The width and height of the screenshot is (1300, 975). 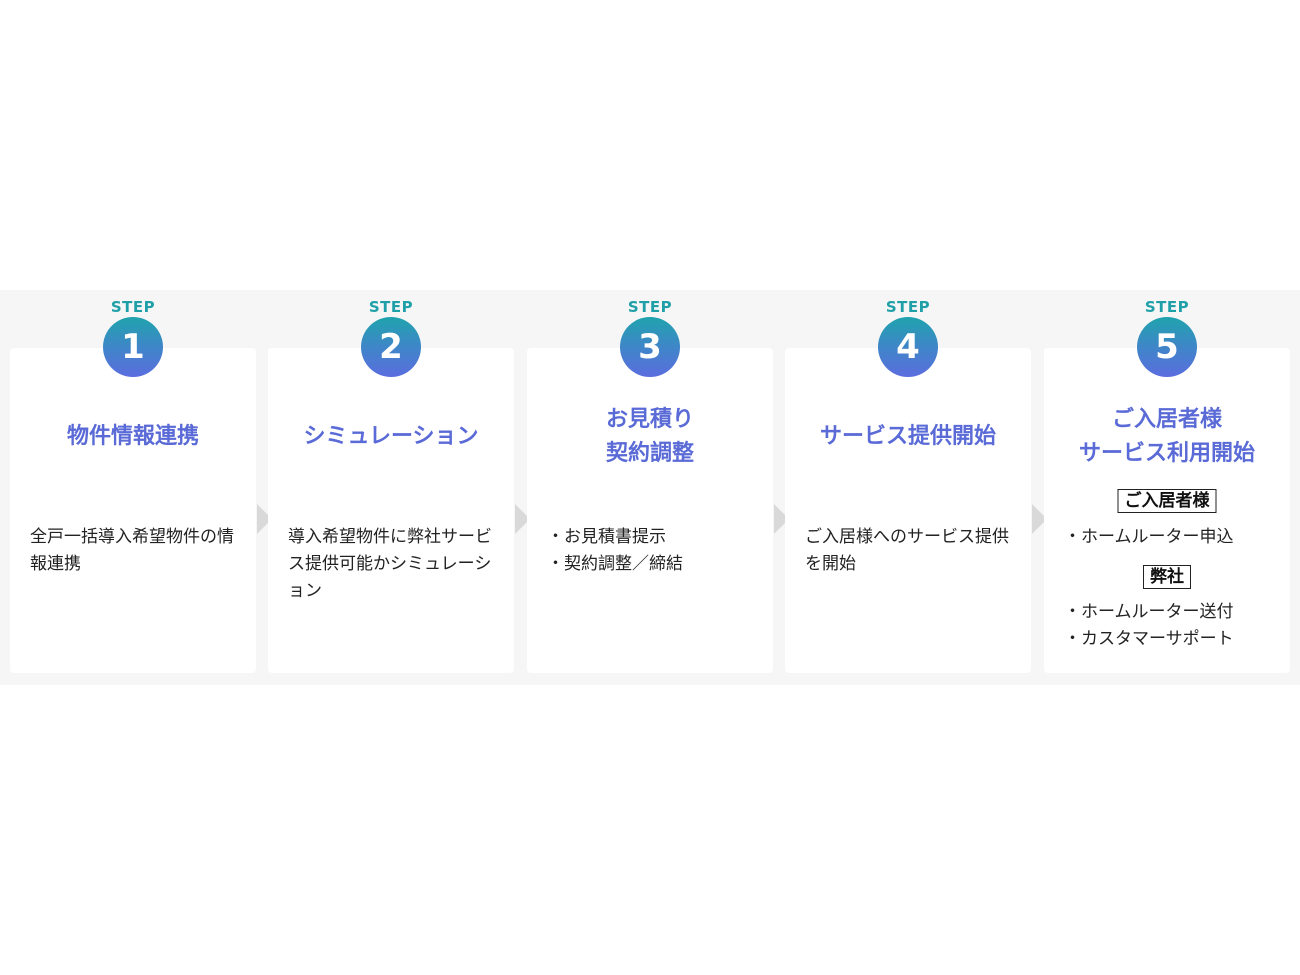 I want to click on step-title-line: 物件情報連携, so click(x=132, y=436).